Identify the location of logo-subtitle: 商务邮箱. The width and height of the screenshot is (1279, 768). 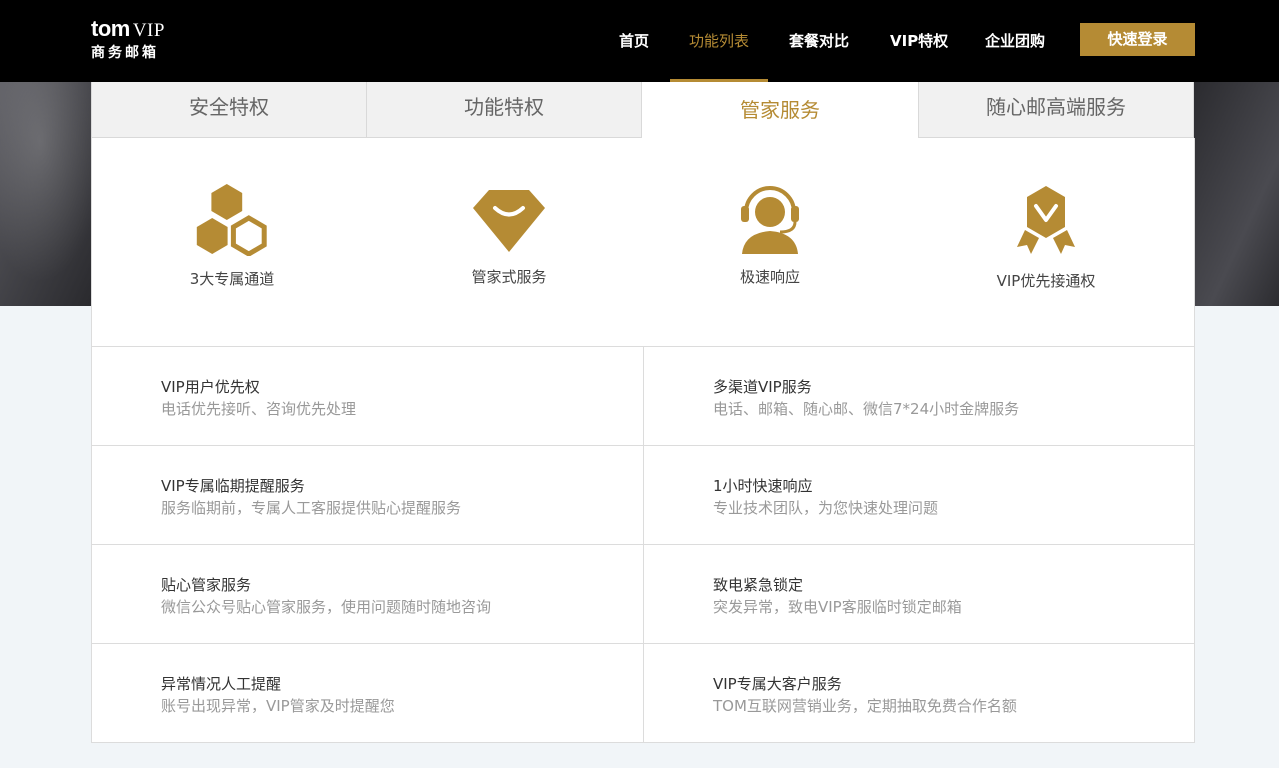
(125, 53).